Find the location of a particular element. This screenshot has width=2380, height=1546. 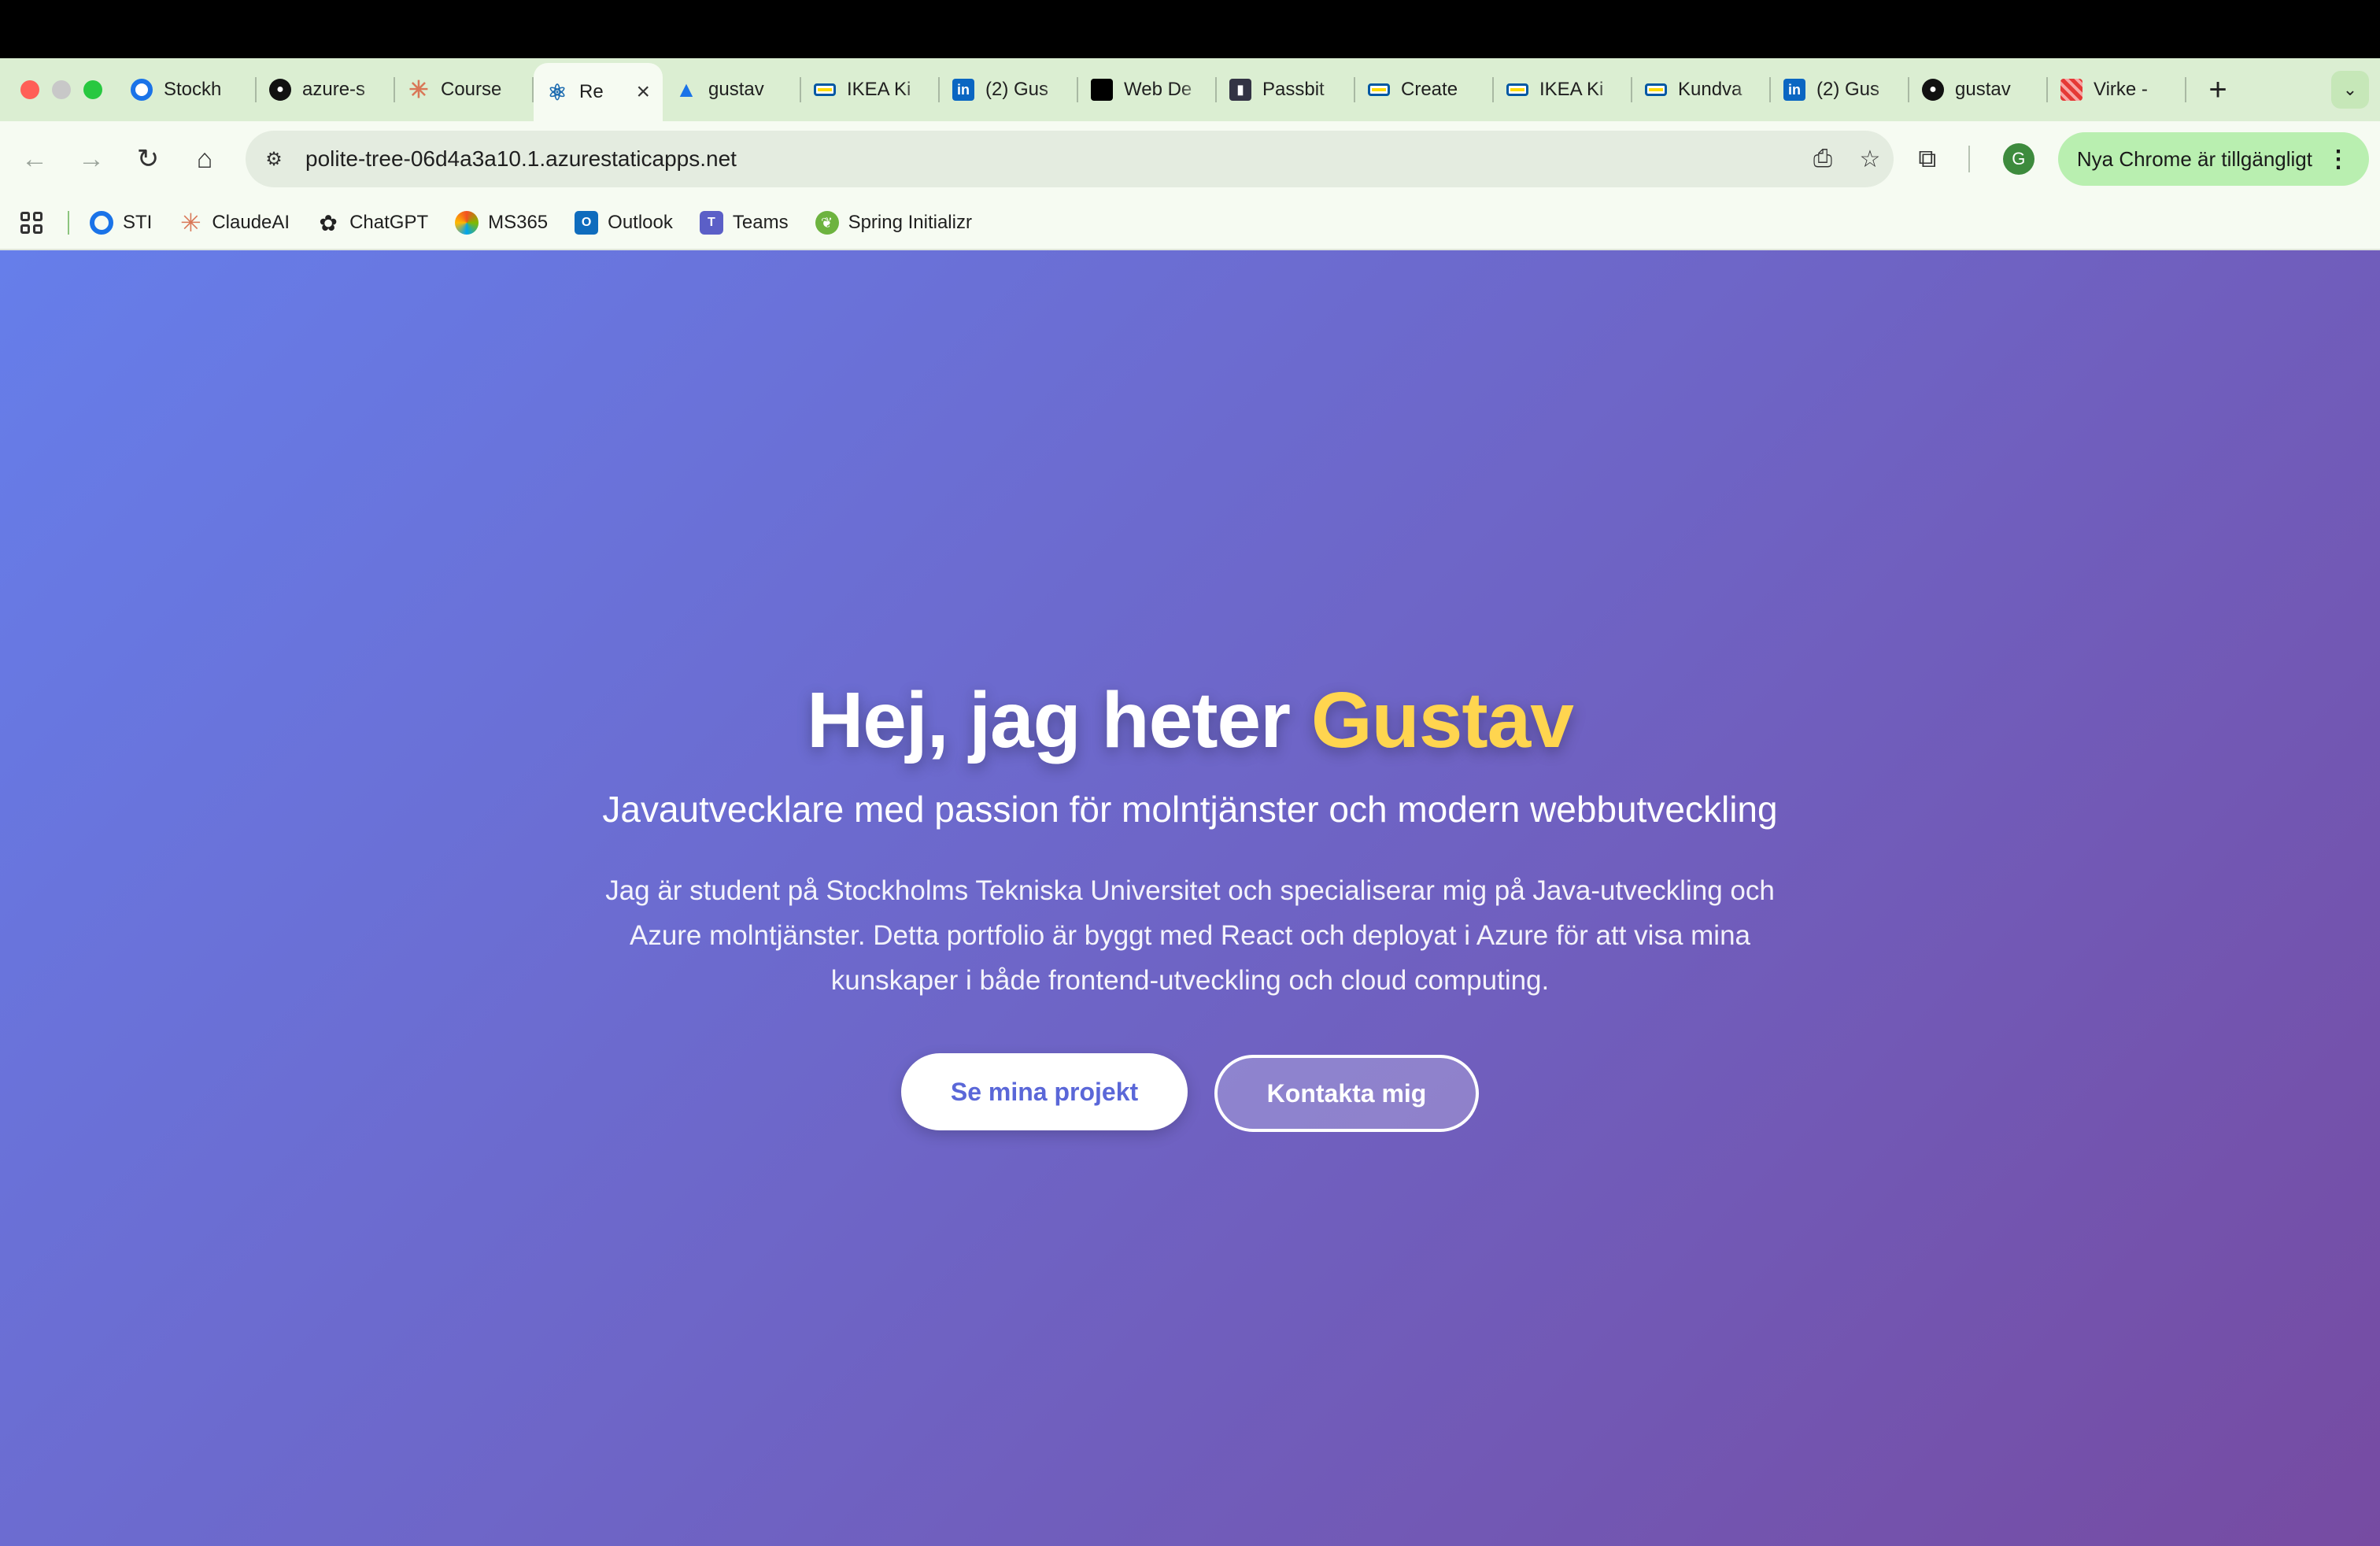

teams-icon: T is located at coordinates (711, 223).